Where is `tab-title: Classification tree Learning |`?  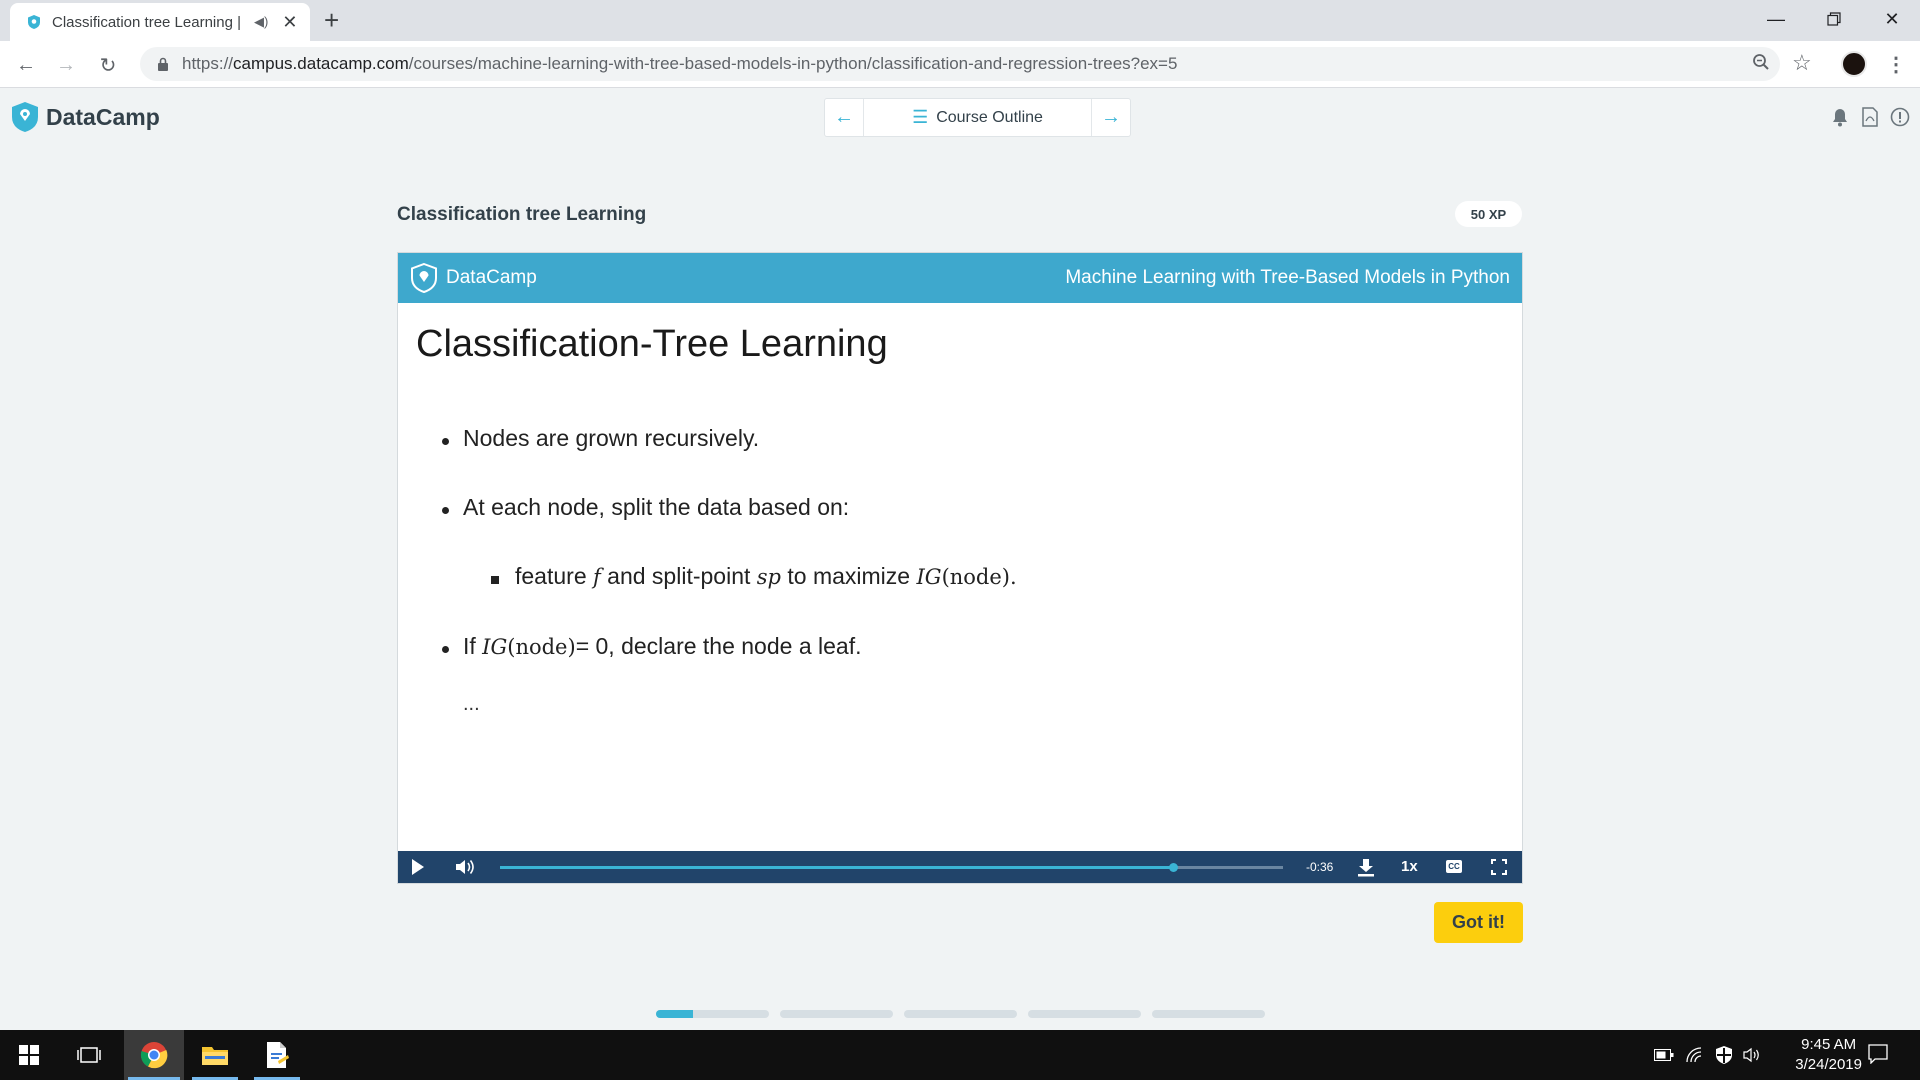
tab-title: Classification tree Learning | is located at coordinates (146, 22).